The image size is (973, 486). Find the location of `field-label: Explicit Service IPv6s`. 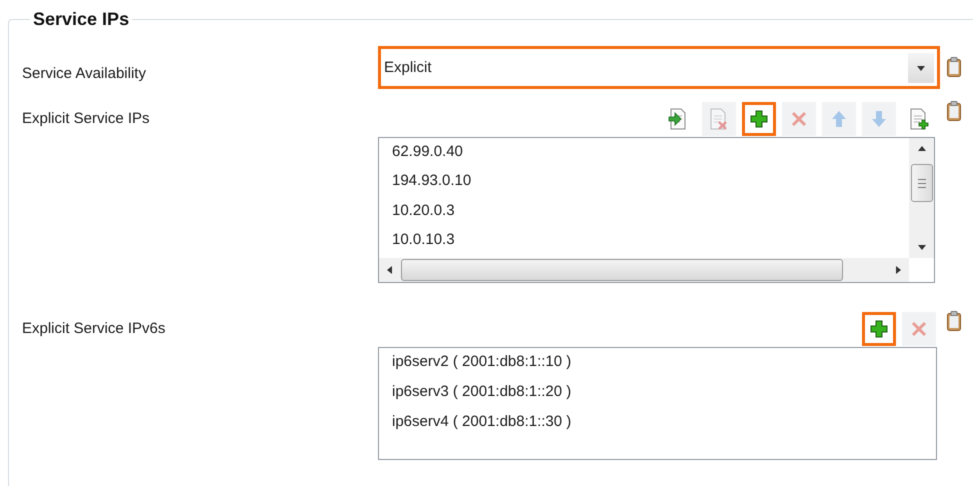

field-label: Explicit Service IPv6s is located at coordinates (94, 329).